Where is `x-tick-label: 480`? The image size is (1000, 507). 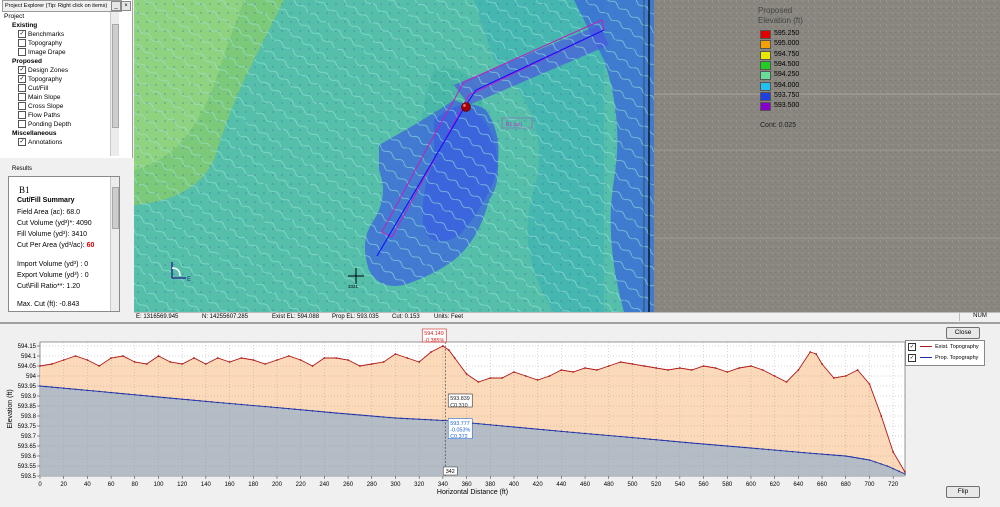 x-tick-label: 480 is located at coordinates (609, 485).